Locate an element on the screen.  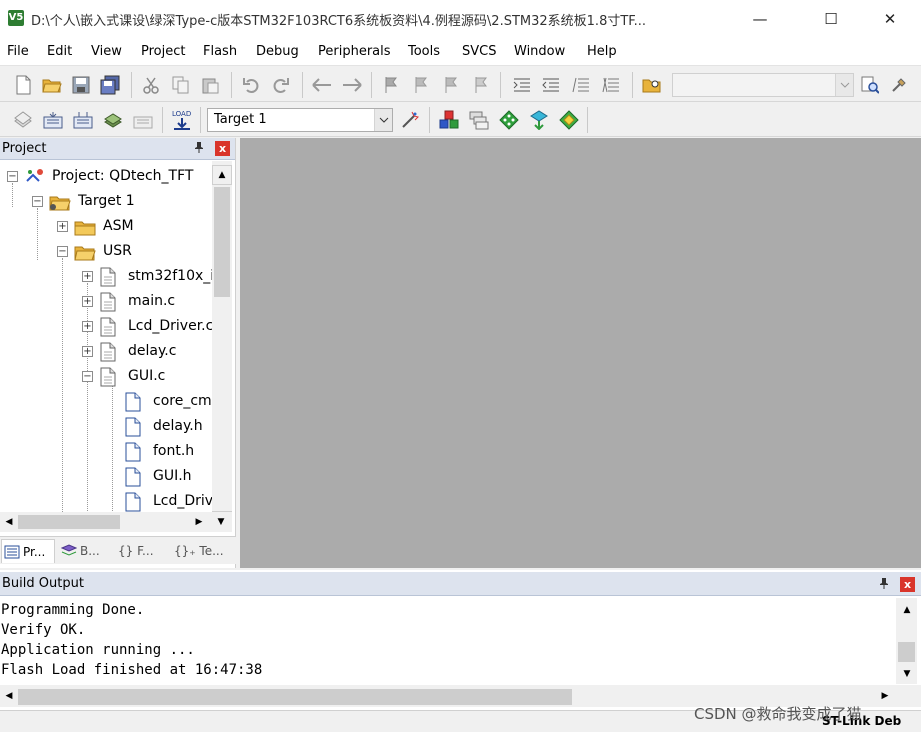
unindent-icon is located at coordinates (551, 85).